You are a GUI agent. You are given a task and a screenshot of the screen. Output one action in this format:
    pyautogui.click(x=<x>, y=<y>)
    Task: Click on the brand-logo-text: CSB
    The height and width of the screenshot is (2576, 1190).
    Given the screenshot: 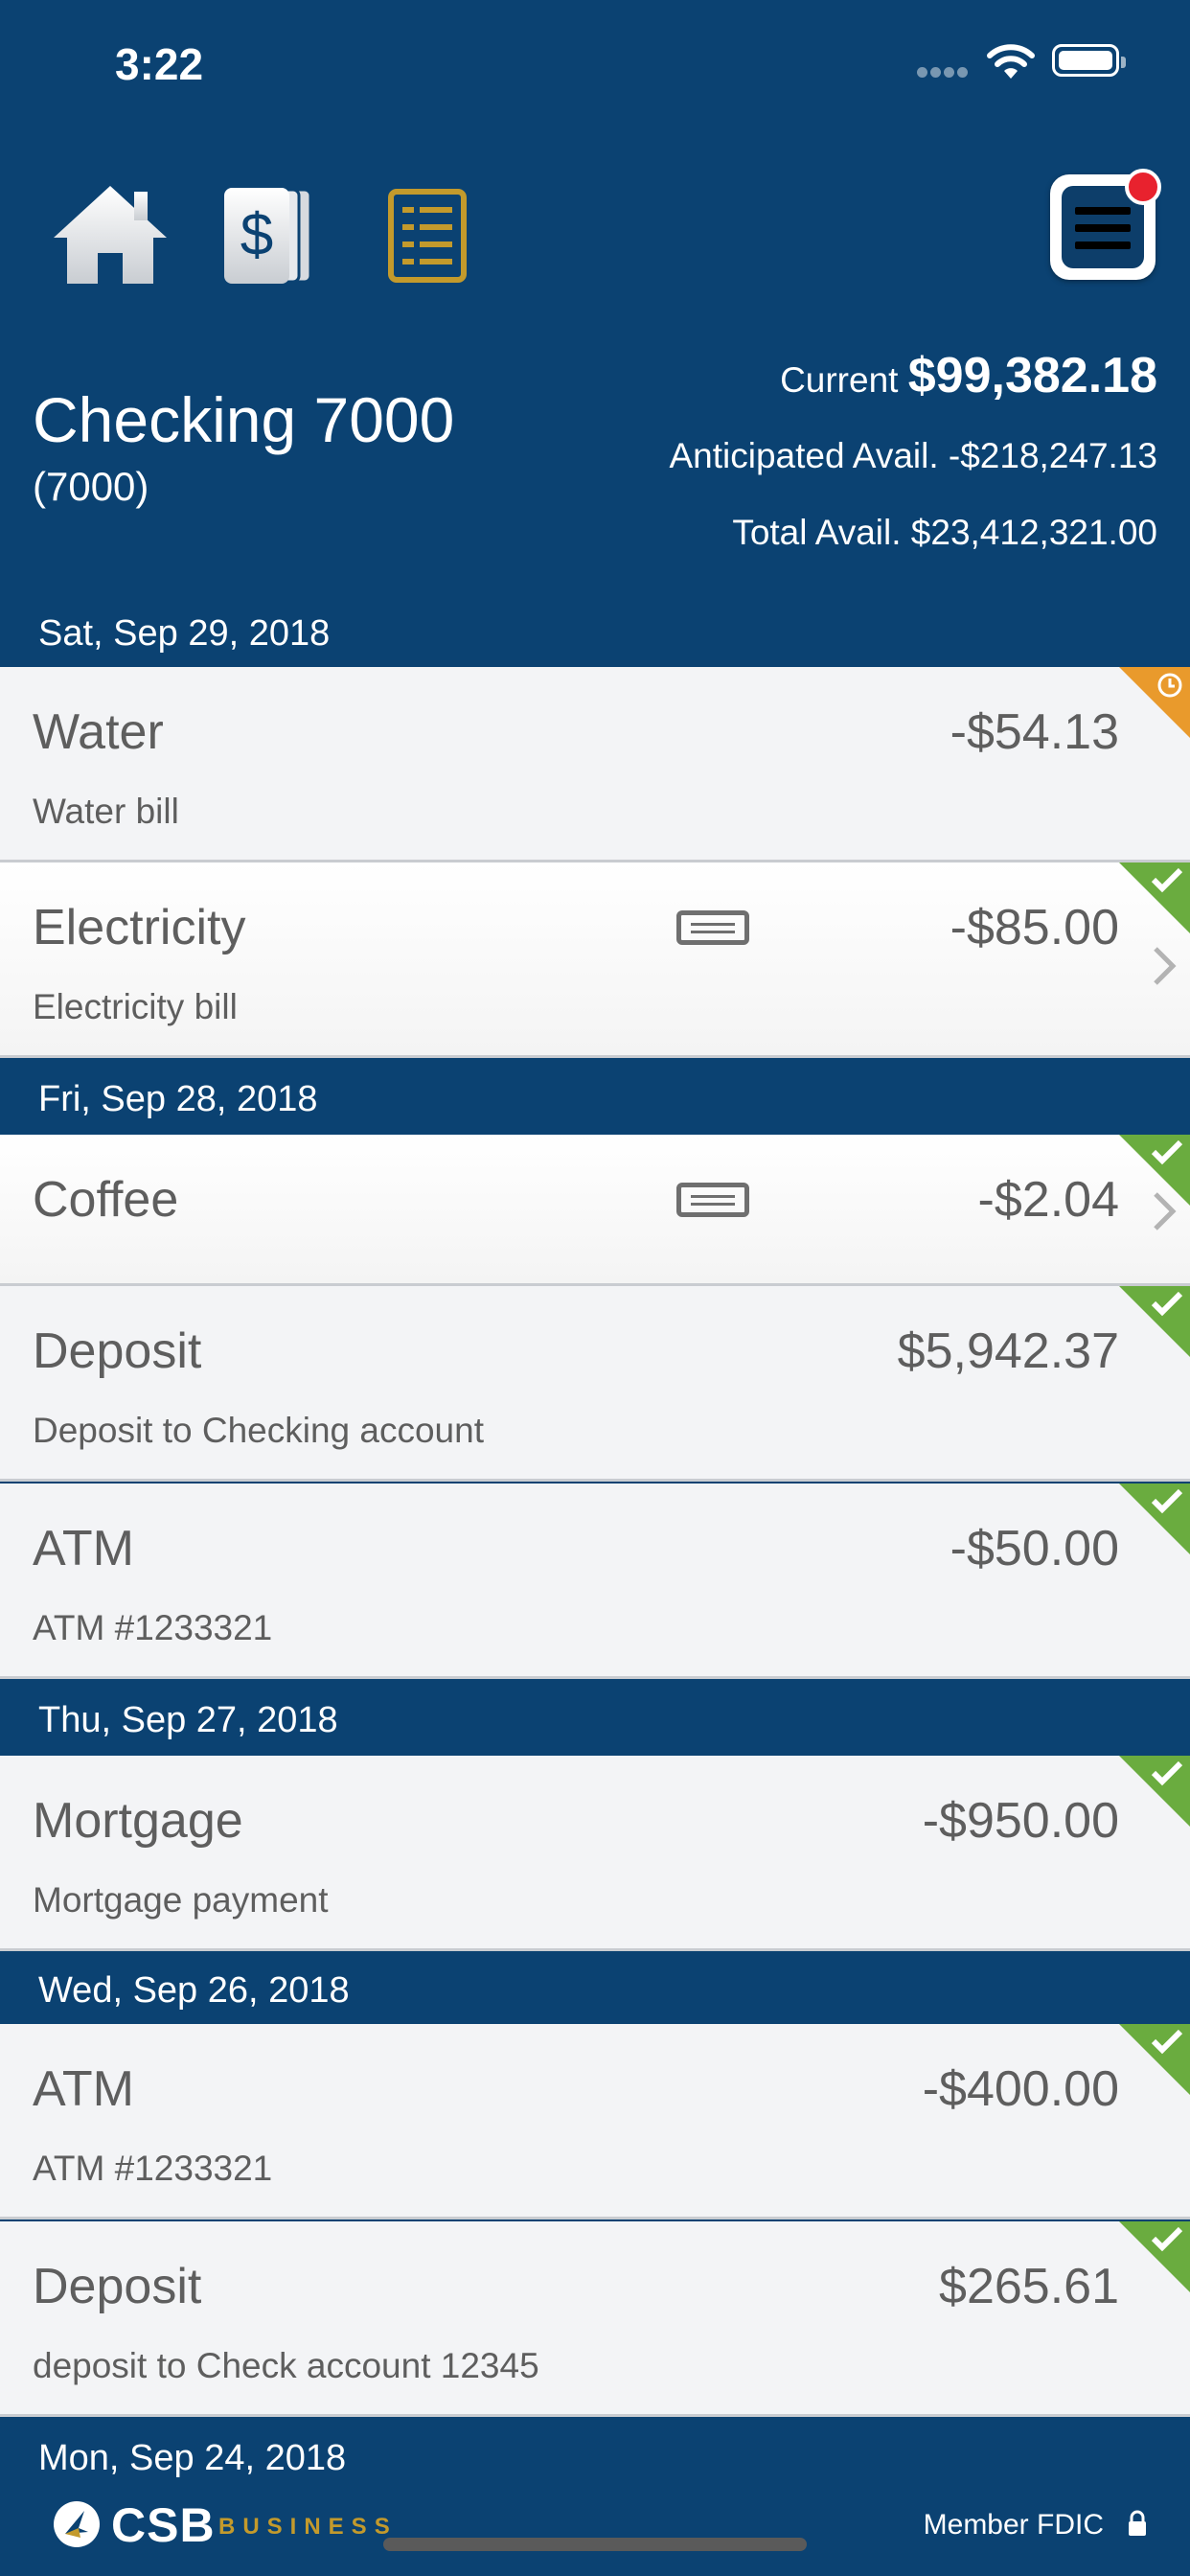 What is the action you would take?
    pyautogui.click(x=163, y=2525)
    